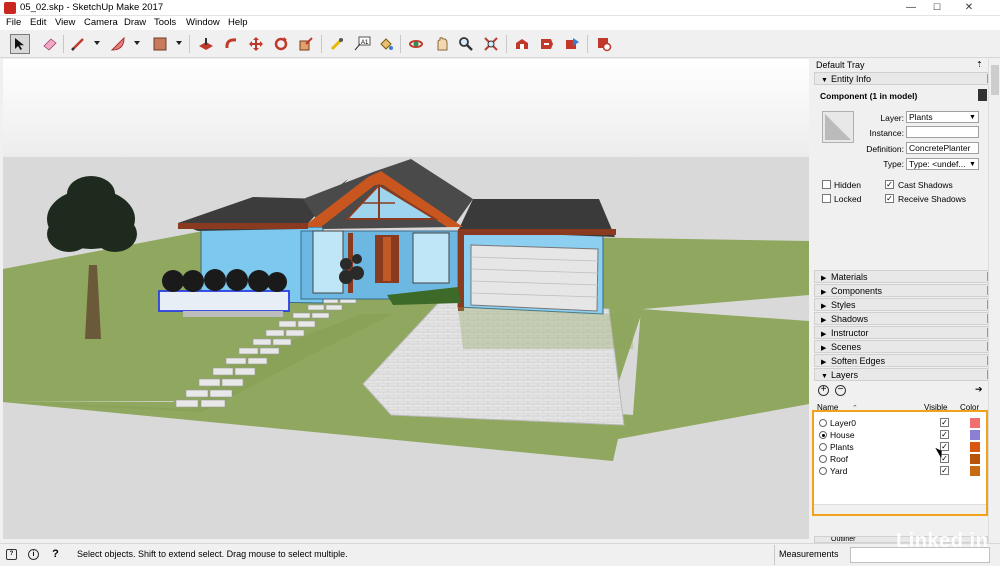 The image size is (1000, 566). What do you see at coordinates (238, 22) in the screenshot?
I see `menu-help: Help` at bounding box center [238, 22].